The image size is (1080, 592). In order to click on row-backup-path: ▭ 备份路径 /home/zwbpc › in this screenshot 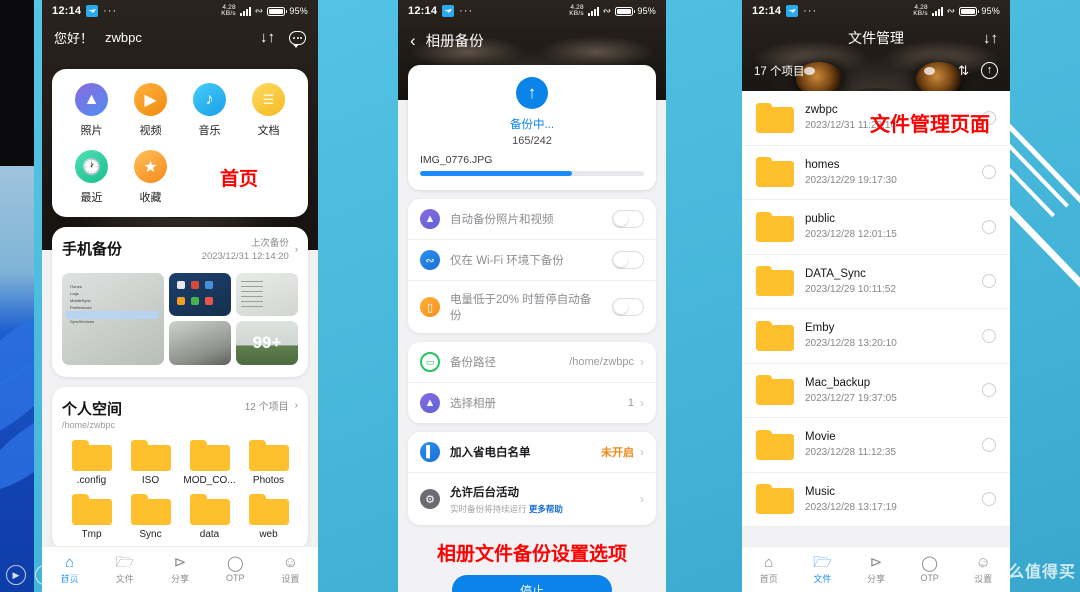, I will do `click(532, 362)`.